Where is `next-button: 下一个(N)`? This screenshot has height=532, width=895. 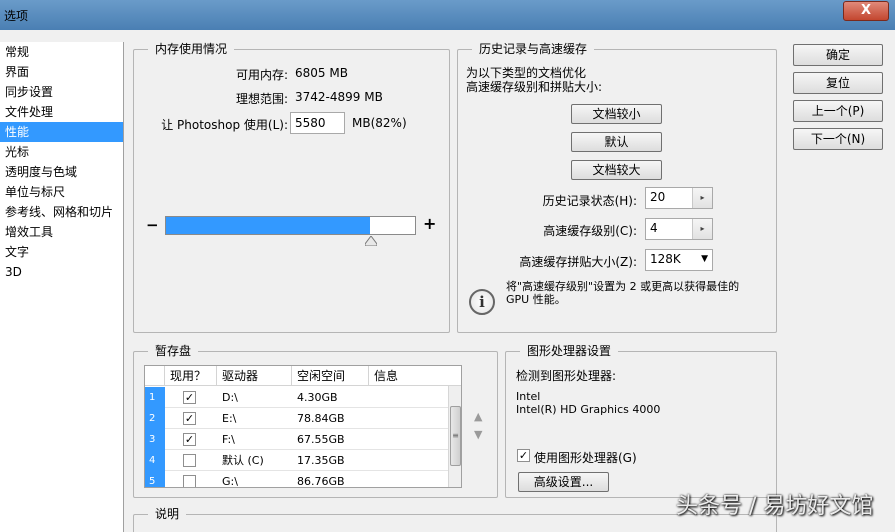 next-button: 下一个(N) is located at coordinates (838, 139).